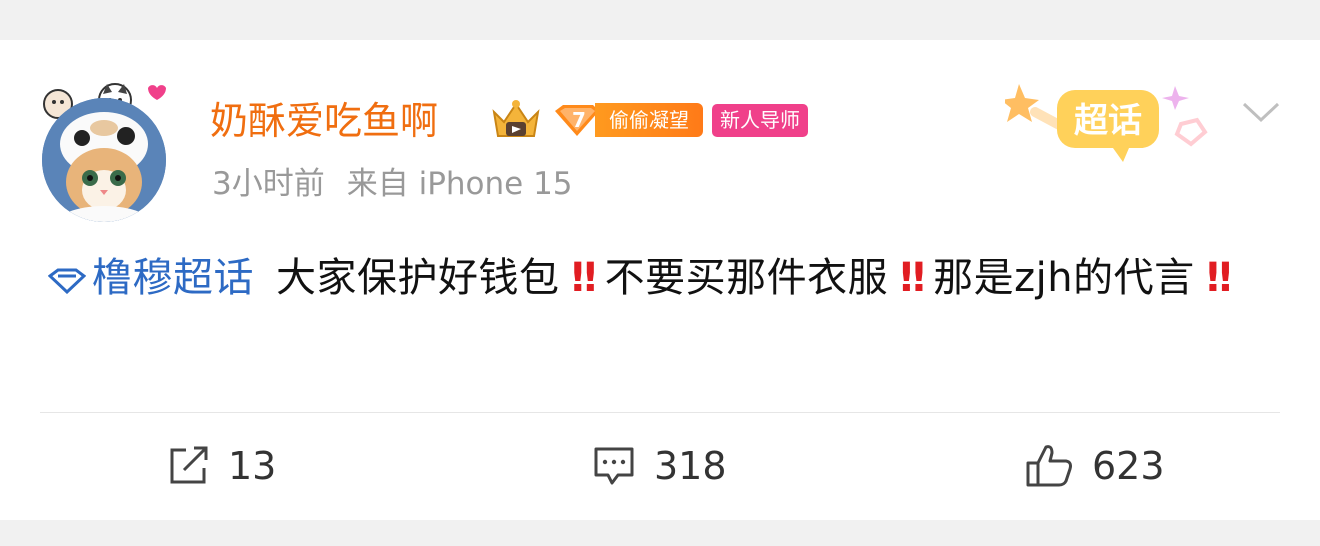  I want to click on level-label: 偷偷凝望, so click(649, 120).